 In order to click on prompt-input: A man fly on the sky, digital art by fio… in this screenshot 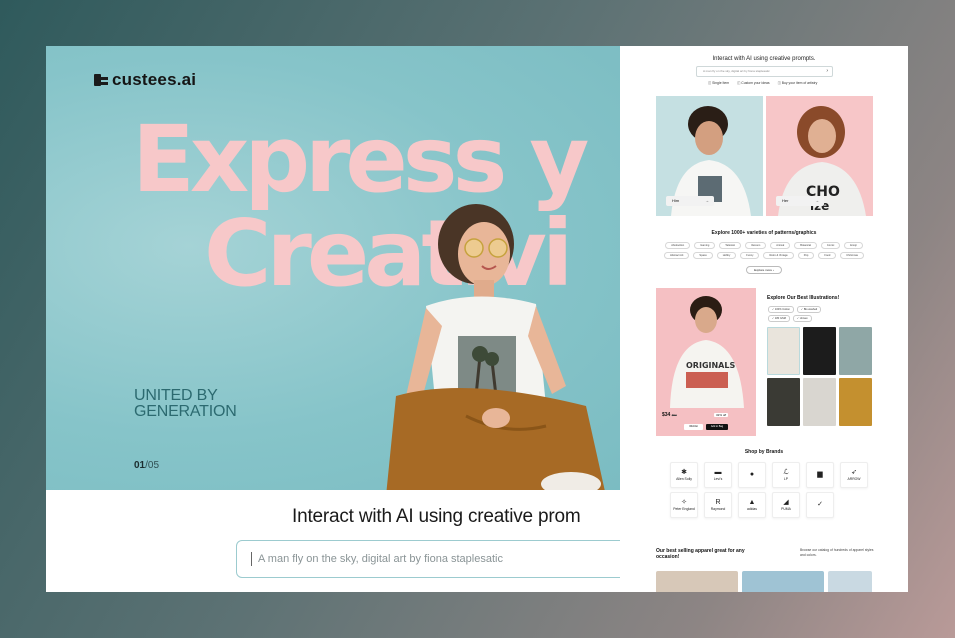, I will do `click(446, 559)`.